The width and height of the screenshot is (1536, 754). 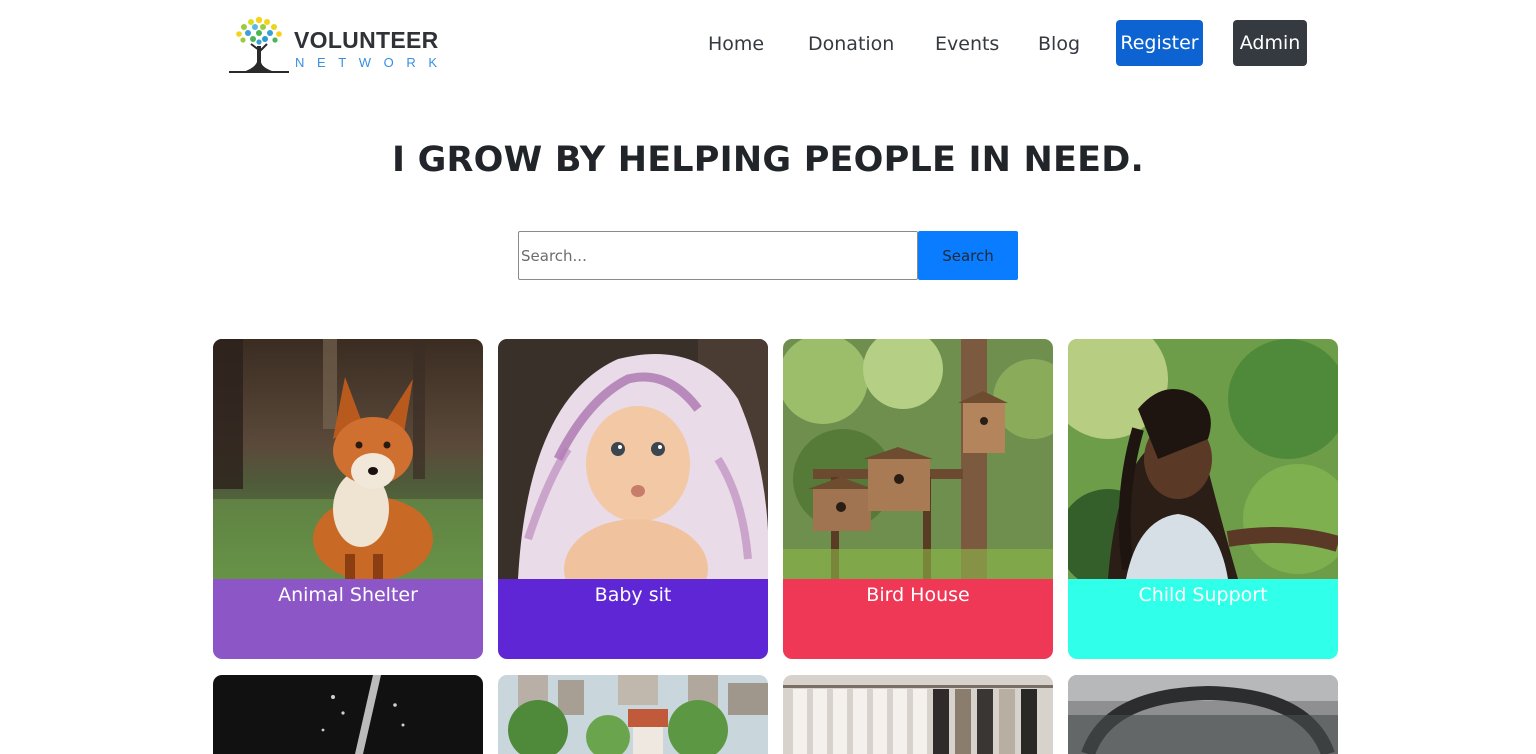 What do you see at coordinates (768, 160) in the screenshot?
I see `page-title: I GROW BY HELPING PEOPLE IN NEED.` at bounding box center [768, 160].